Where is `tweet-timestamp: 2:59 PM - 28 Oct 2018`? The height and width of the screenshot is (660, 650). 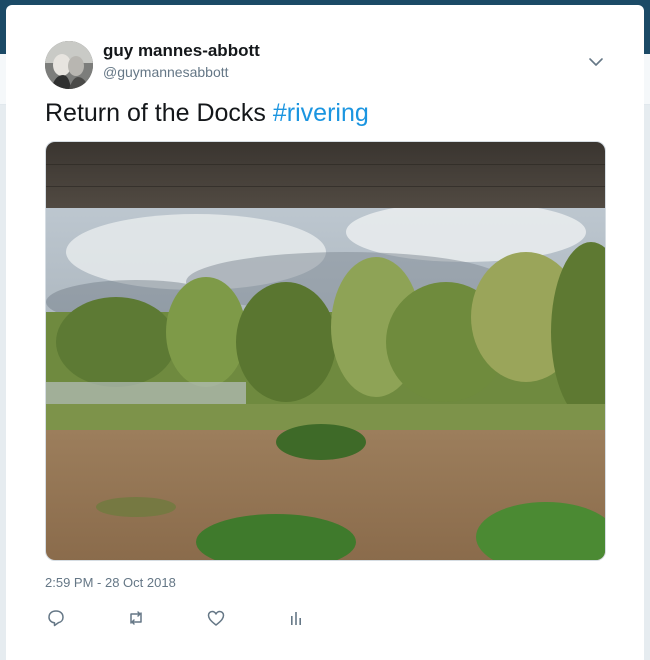 tweet-timestamp: 2:59 PM - 28 Oct 2018 is located at coordinates (110, 582).